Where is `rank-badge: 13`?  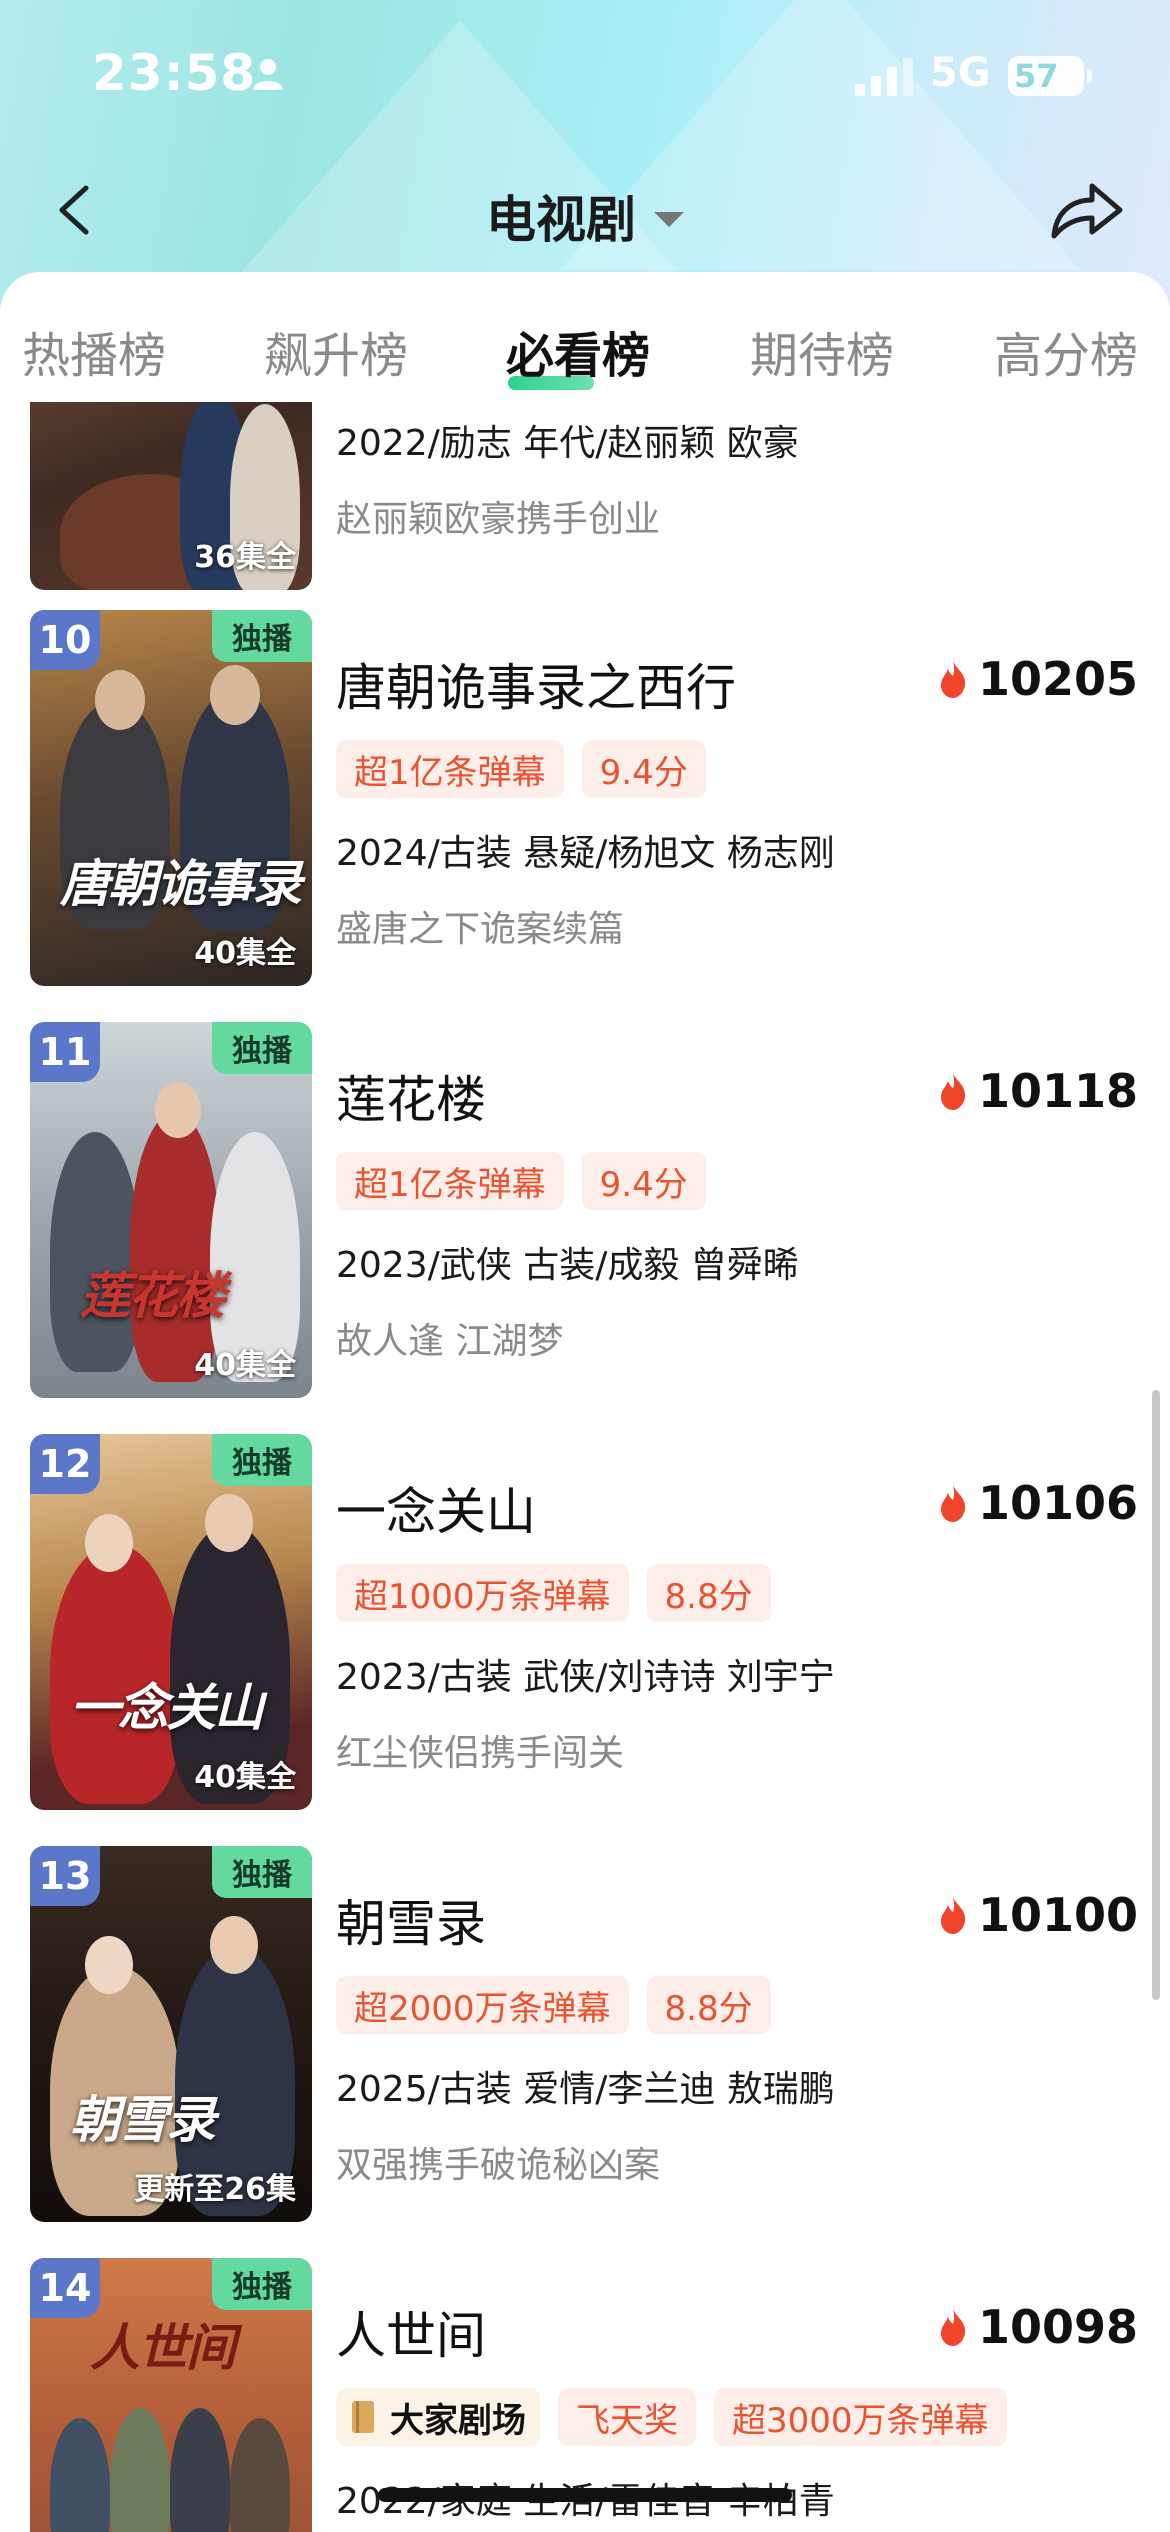 rank-badge: 13 is located at coordinates (65, 1876).